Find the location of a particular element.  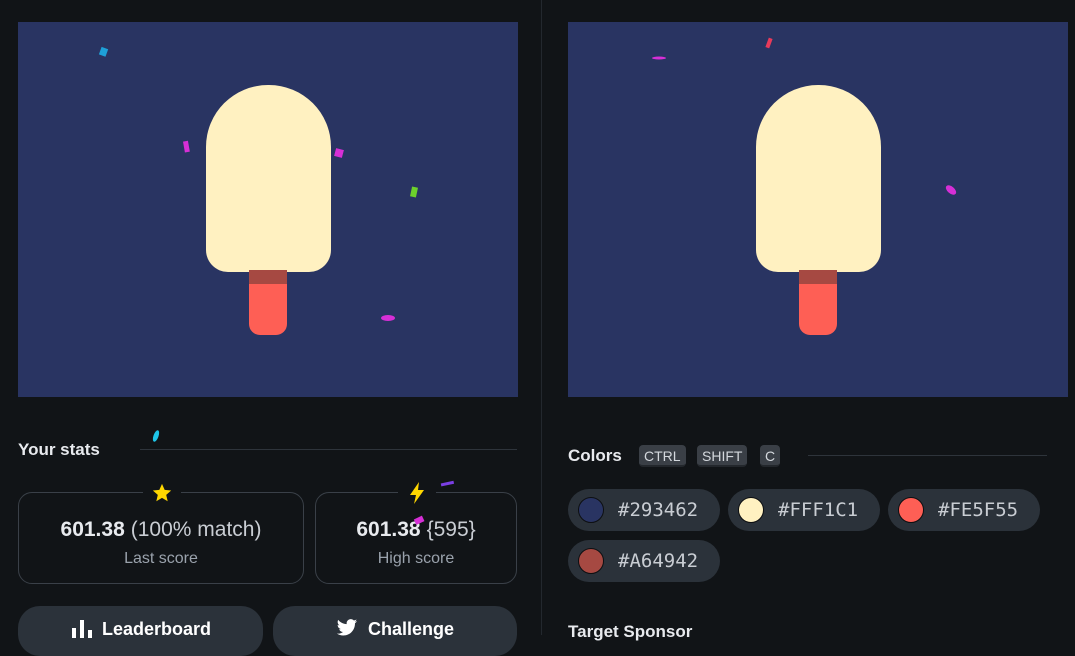

high-score-label: High score is located at coordinates (416, 558).